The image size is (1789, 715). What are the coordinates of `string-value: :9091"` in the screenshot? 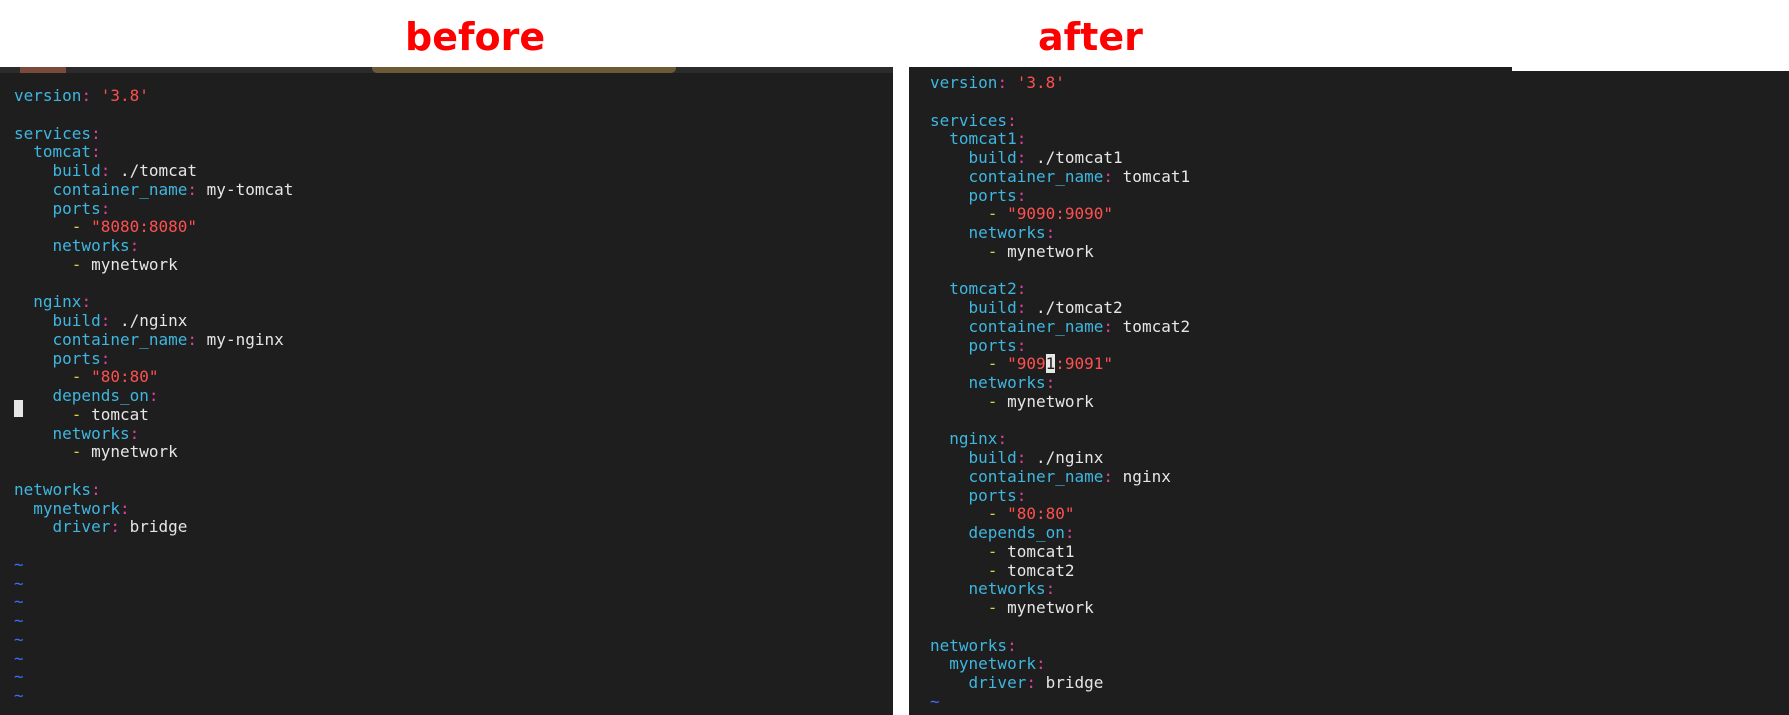 It's located at (1084, 364).